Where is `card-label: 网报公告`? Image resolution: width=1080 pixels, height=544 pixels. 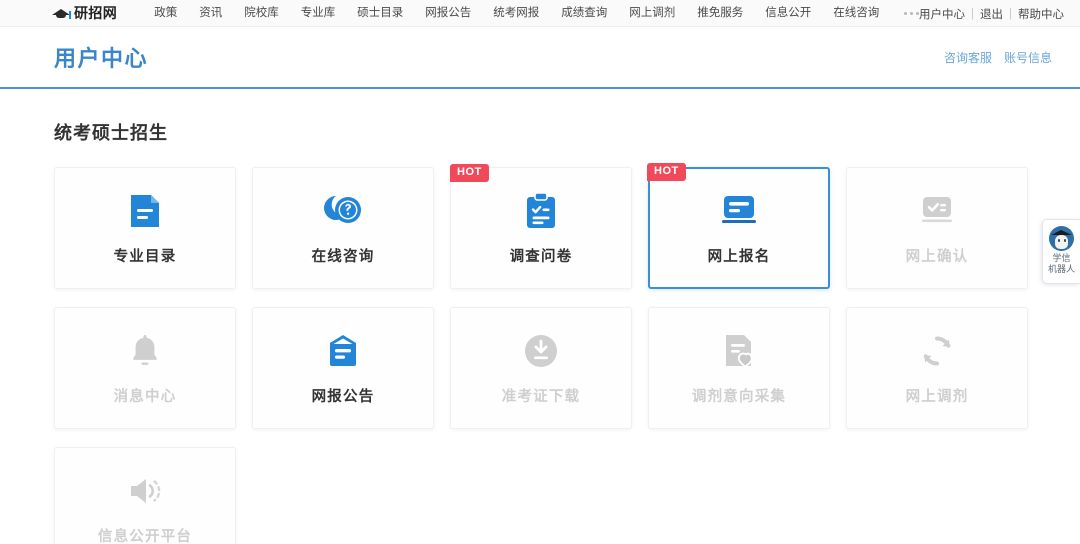 card-label: 网报公告 is located at coordinates (343, 396).